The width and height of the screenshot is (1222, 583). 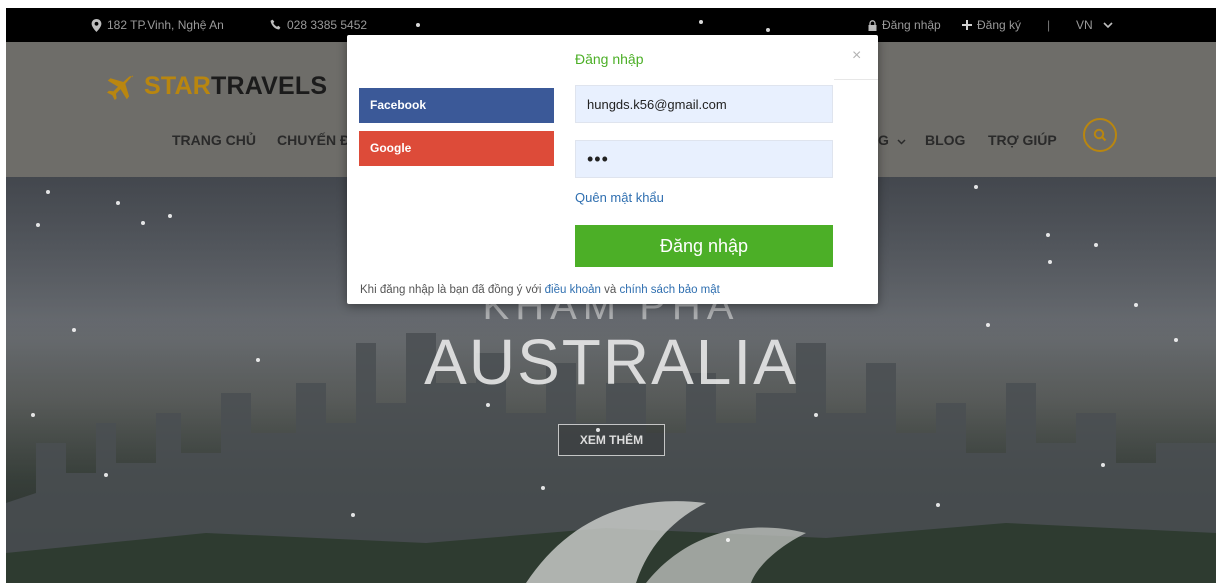 What do you see at coordinates (967, 25) in the screenshot?
I see `plus-icon` at bounding box center [967, 25].